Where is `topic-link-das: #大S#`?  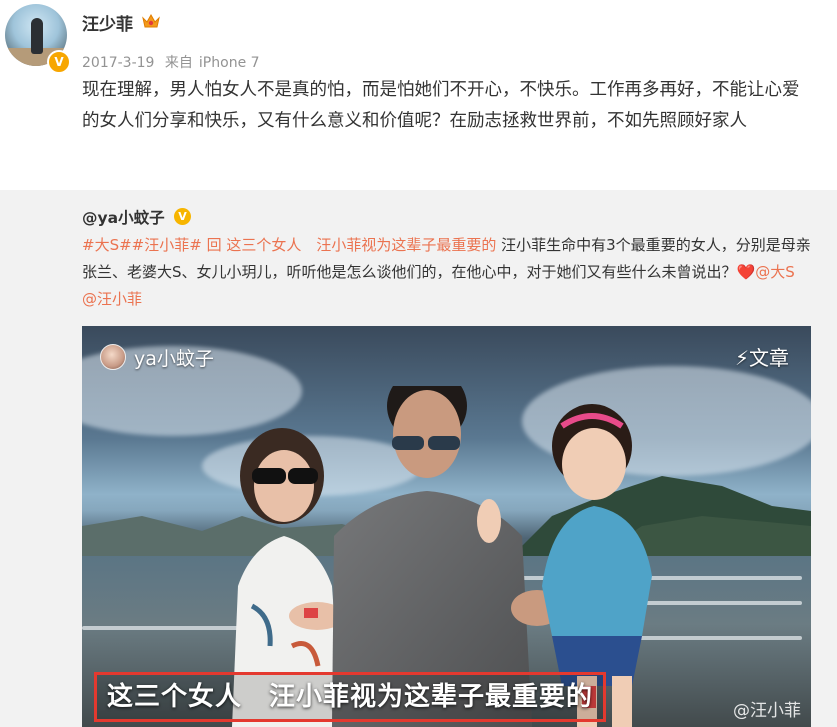
topic-link-das: #大S# is located at coordinates (107, 245).